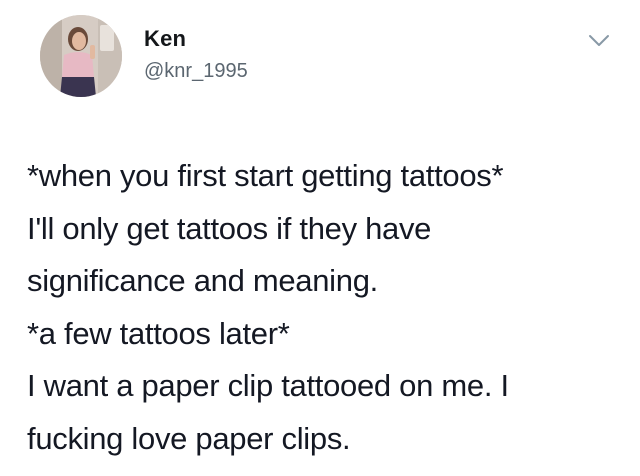  Describe the element at coordinates (202, 280) in the screenshot. I see `tweet-line: significance and meaning.` at that location.